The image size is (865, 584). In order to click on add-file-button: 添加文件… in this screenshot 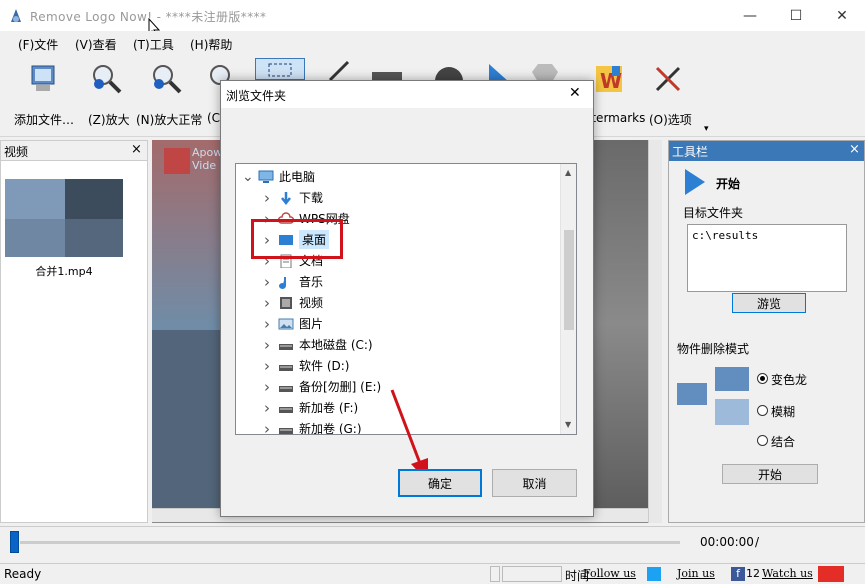, I will do `click(44, 95)`.